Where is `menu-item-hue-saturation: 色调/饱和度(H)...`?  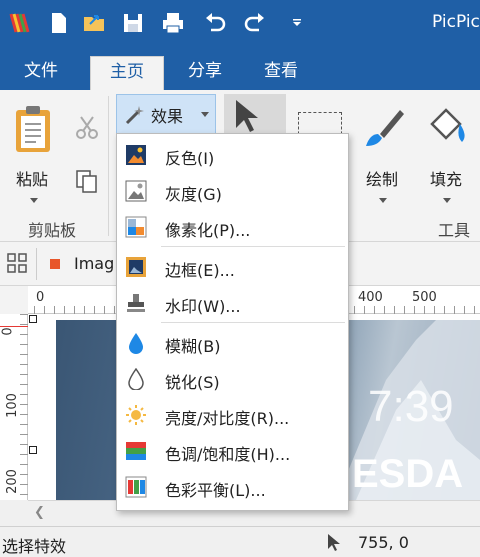
menu-item-hue-saturation: 色调/饱和度(H)... is located at coordinates (232, 451).